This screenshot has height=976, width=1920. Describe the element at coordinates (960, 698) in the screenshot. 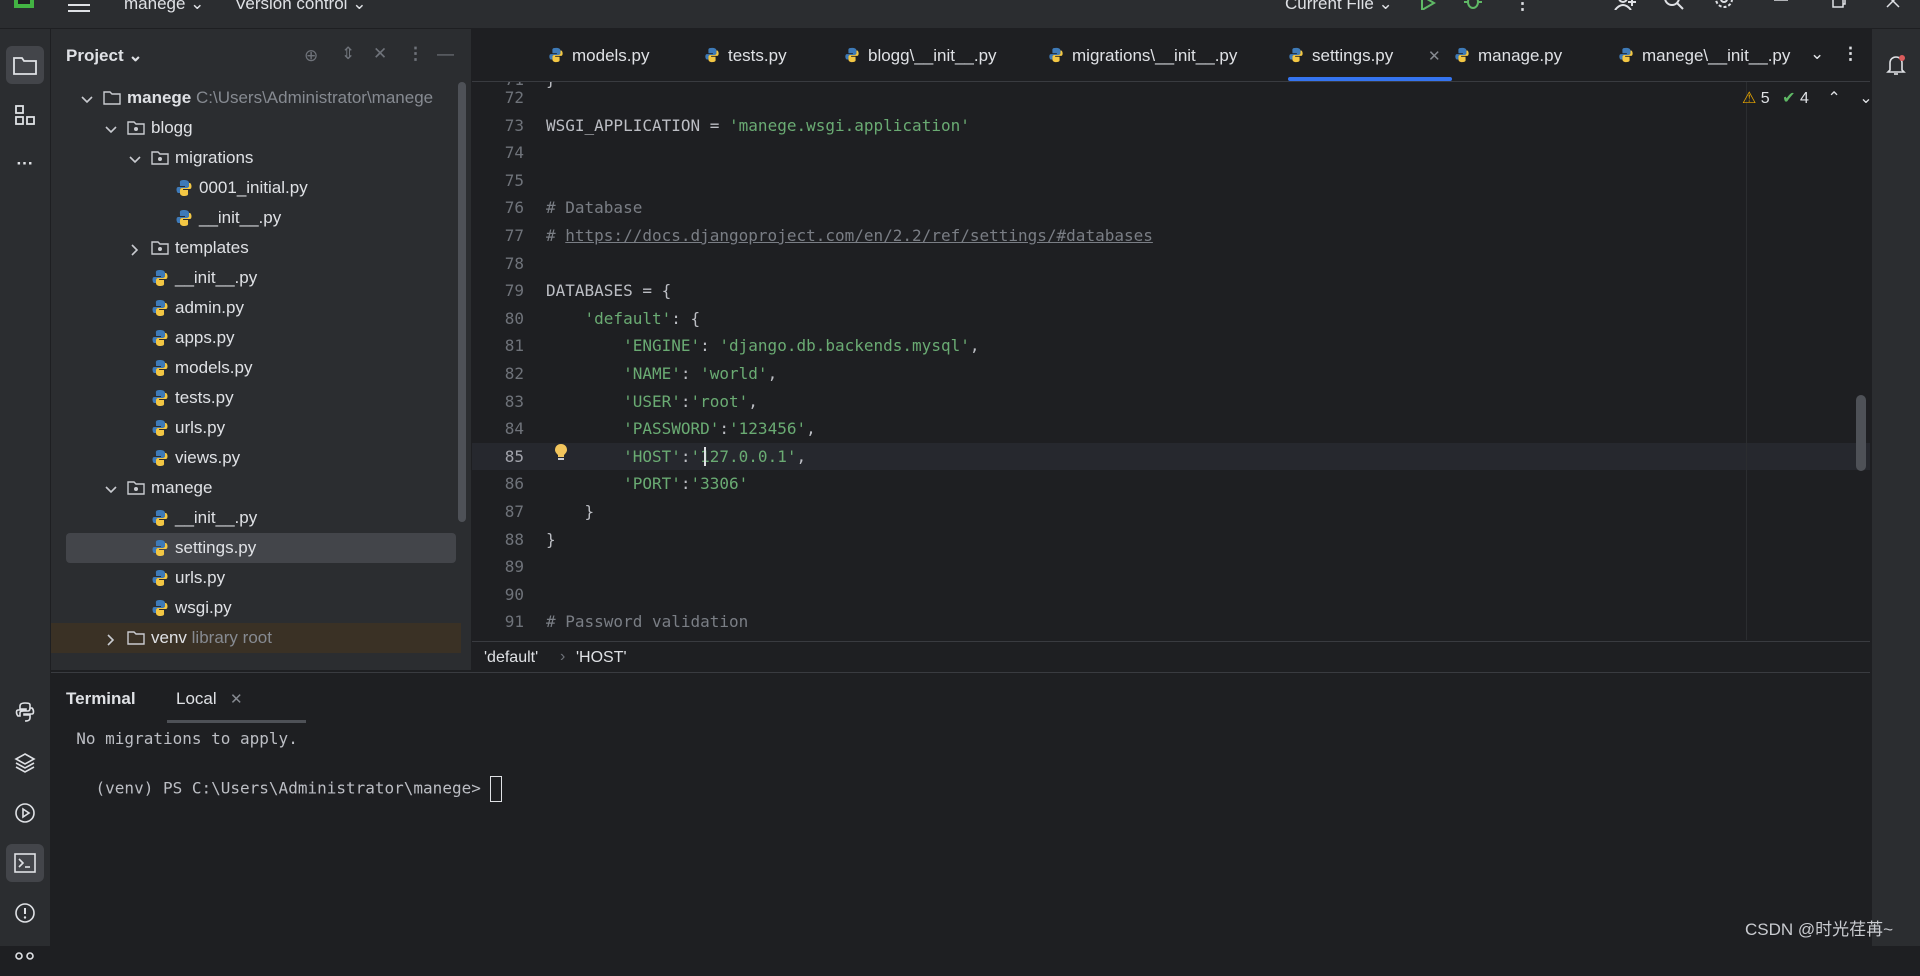

I see `terminal-header: Terminal Local ✕` at that location.